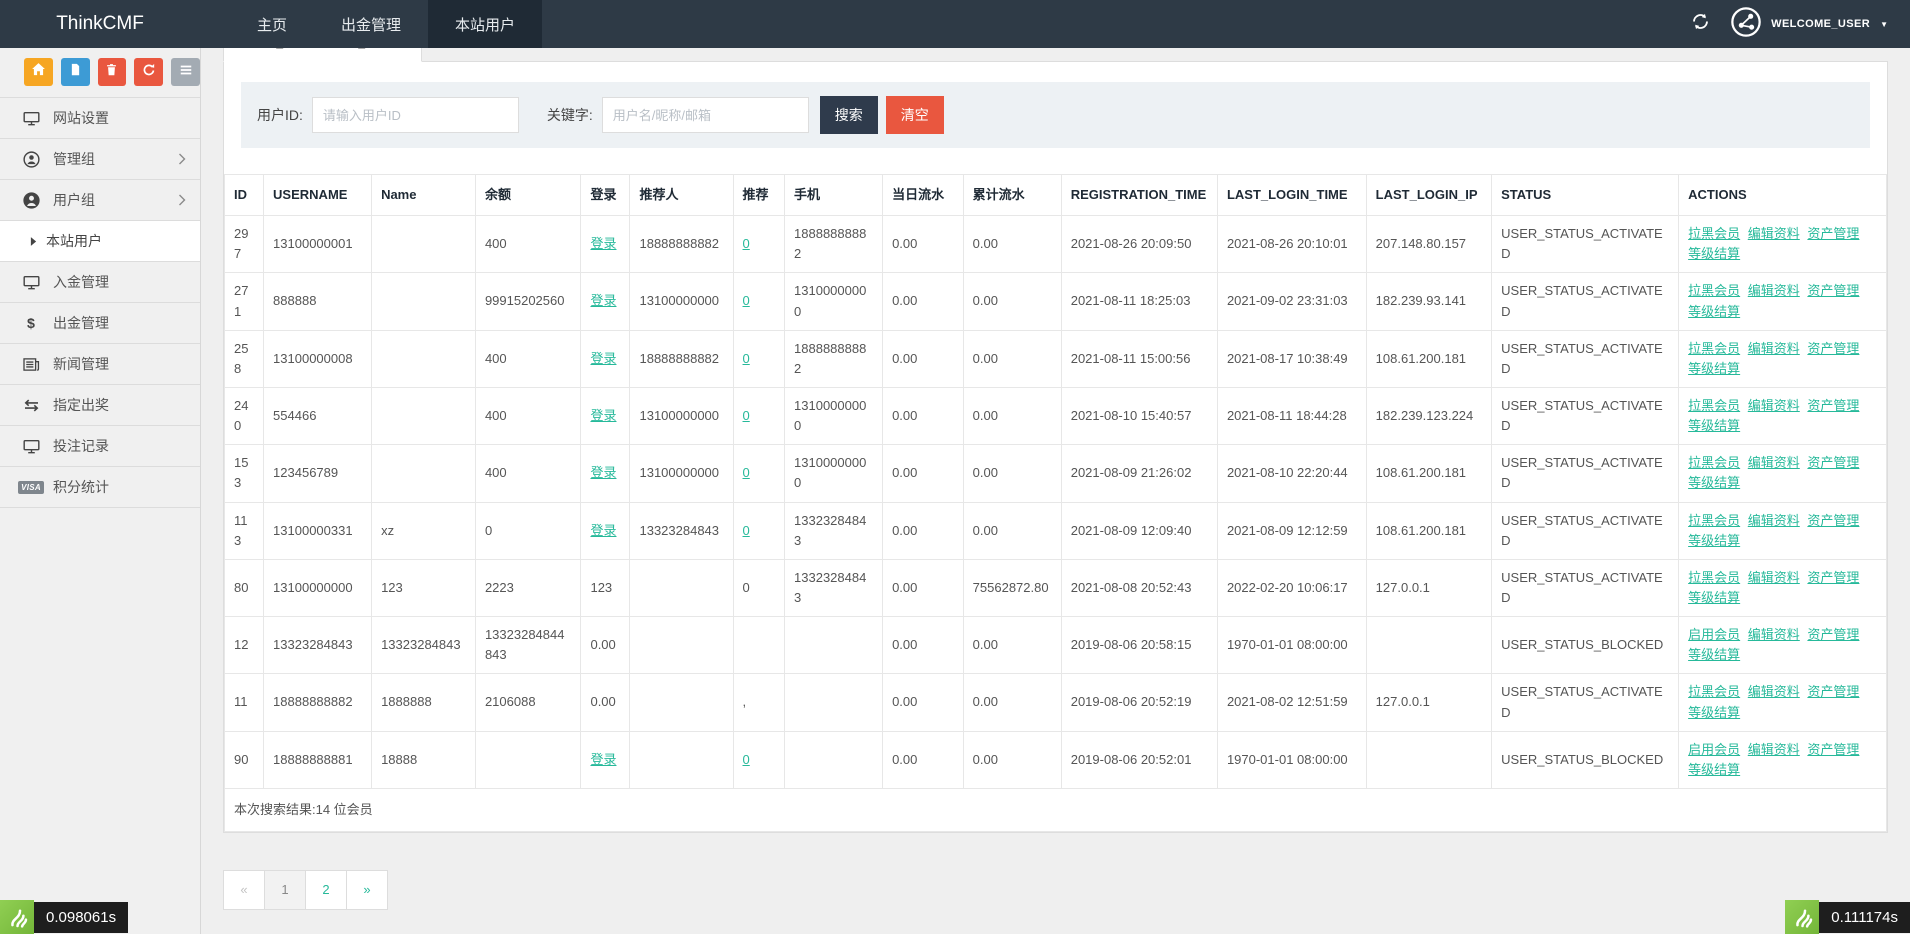 The width and height of the screenshot is (1910, 934). What do you see at coordinates (244, 530) in the screenshot?
I see `cell-id: 113` at bounding box center [244, 530].